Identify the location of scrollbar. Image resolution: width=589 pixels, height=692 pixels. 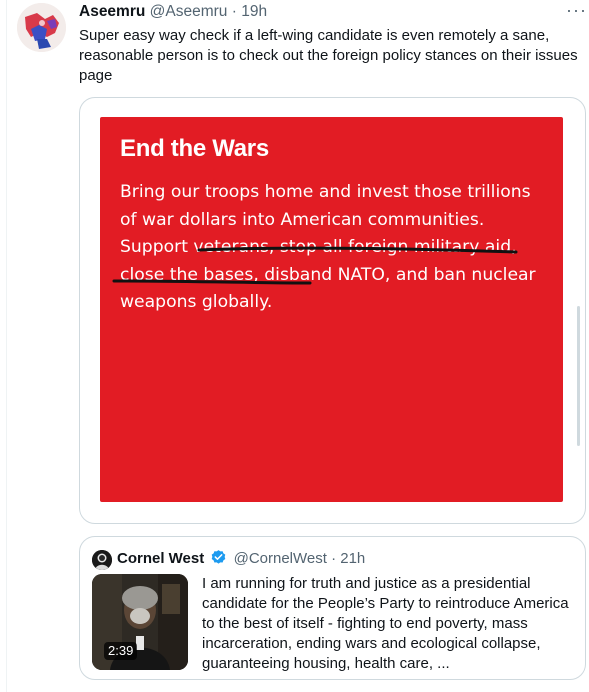
(578, 376).